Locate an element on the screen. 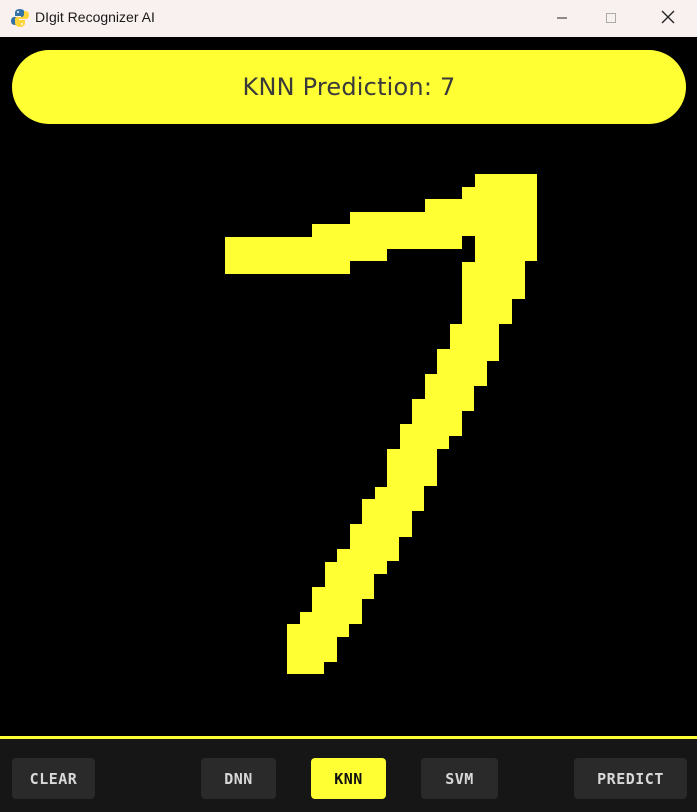 Image resolution: width=697 pixels, height=812 pixels. close-button is located at coordinates (668, 18).